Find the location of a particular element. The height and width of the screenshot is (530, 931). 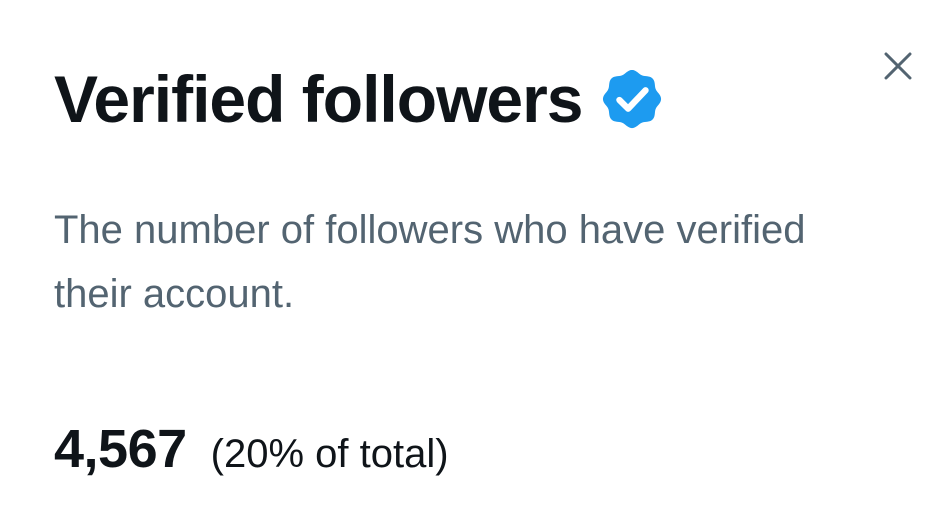

verified-followers-count: 4,567 is located at coordinates (120, 449).